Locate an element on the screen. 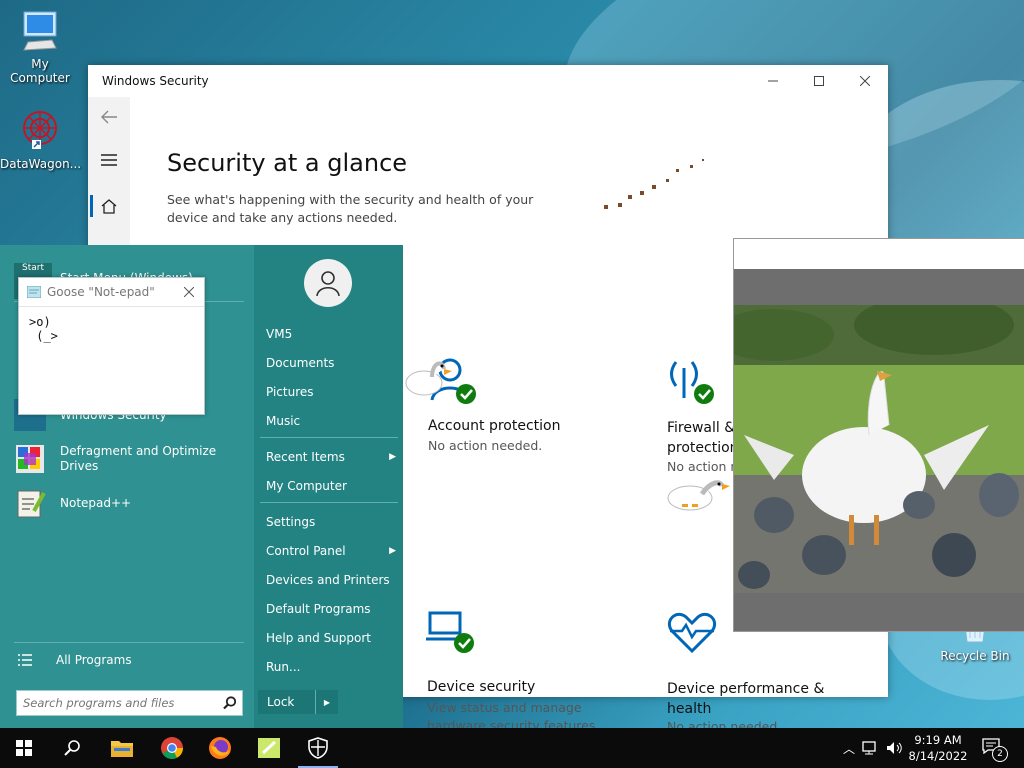 This screenshot has width=1024, height=768. program-label-line: Defragment and Optimize is located at coordinates (138, 451).